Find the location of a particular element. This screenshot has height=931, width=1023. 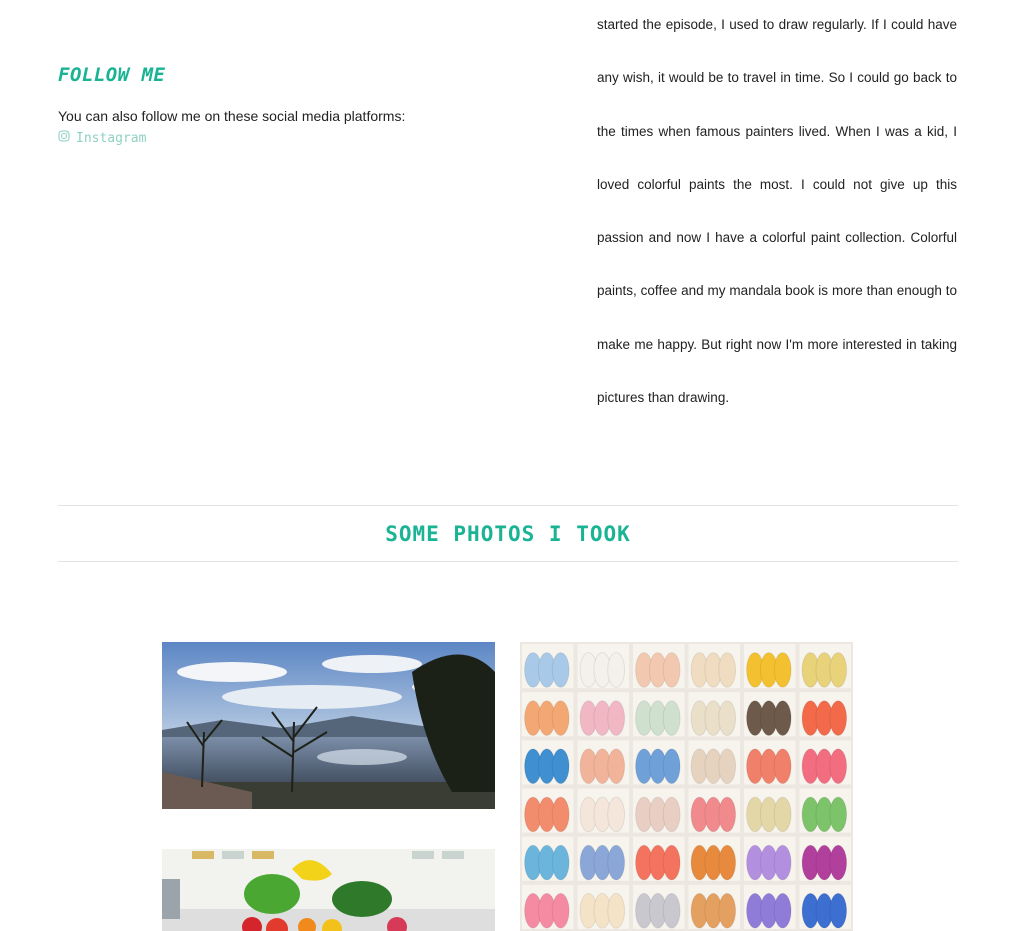

instagram-link: Instagram is located at coordinates (102, 138).